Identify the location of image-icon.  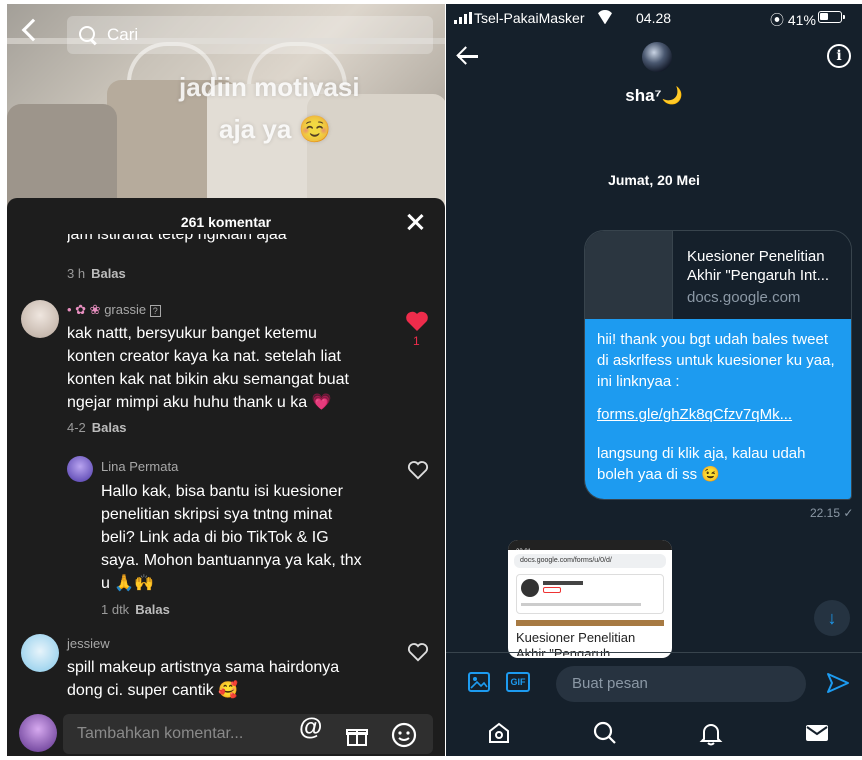
(479, 682).